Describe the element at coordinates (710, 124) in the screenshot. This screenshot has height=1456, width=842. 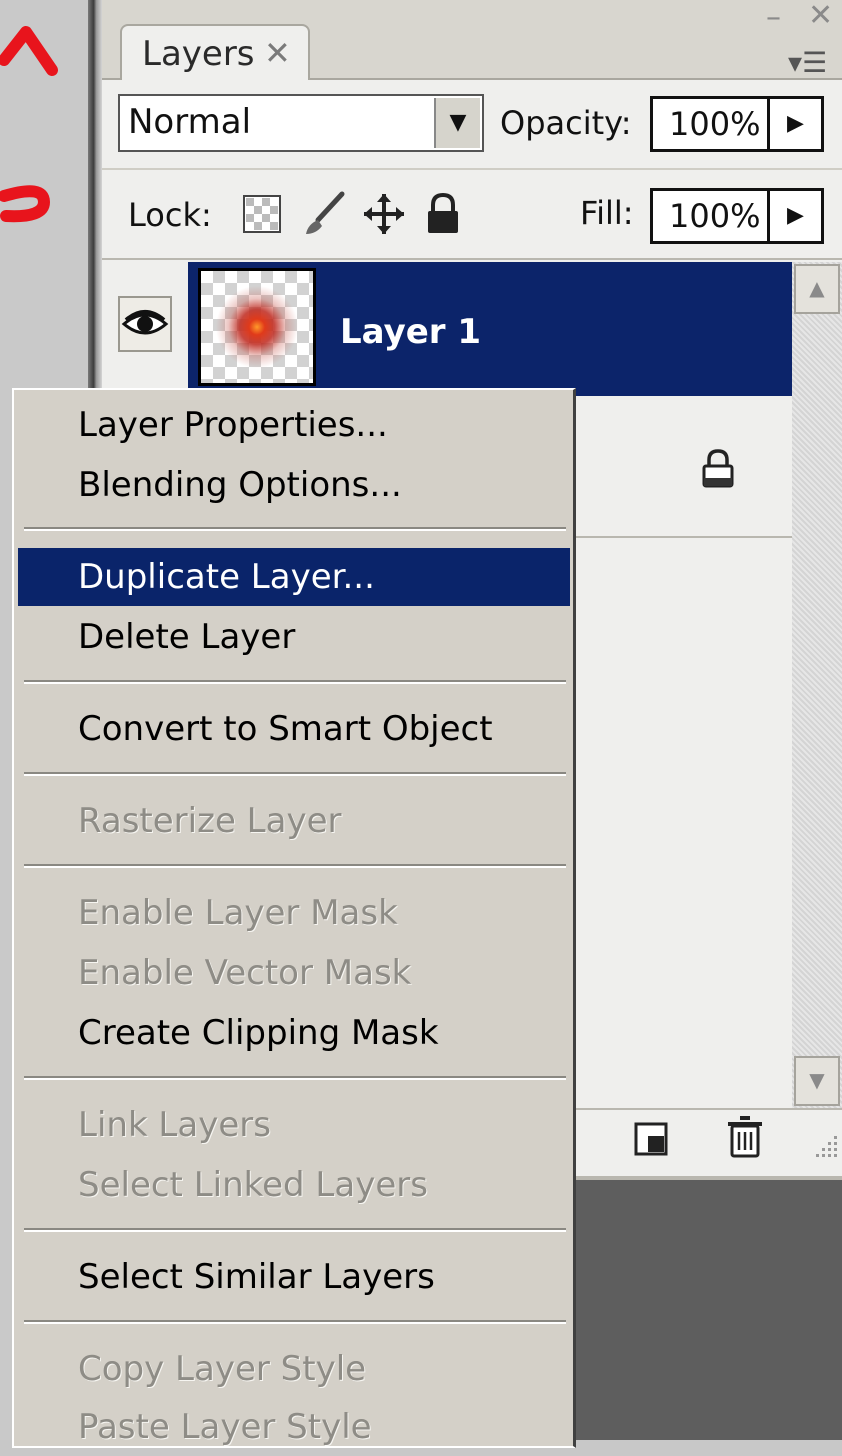
I see `opacity-field: 100%` at that location.